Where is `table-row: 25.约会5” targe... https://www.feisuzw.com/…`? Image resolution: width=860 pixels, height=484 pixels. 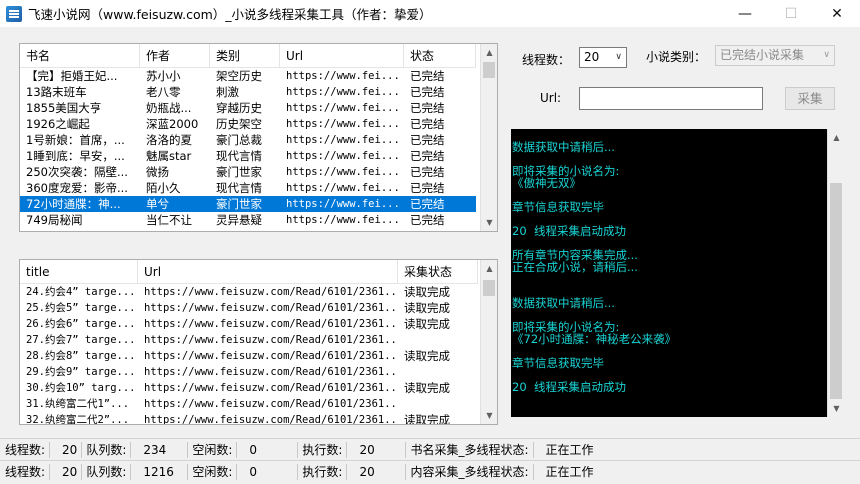
table-row: 25.约会5” targe... https://www.feisuzw.com/… is located at coordinates (249, 308).